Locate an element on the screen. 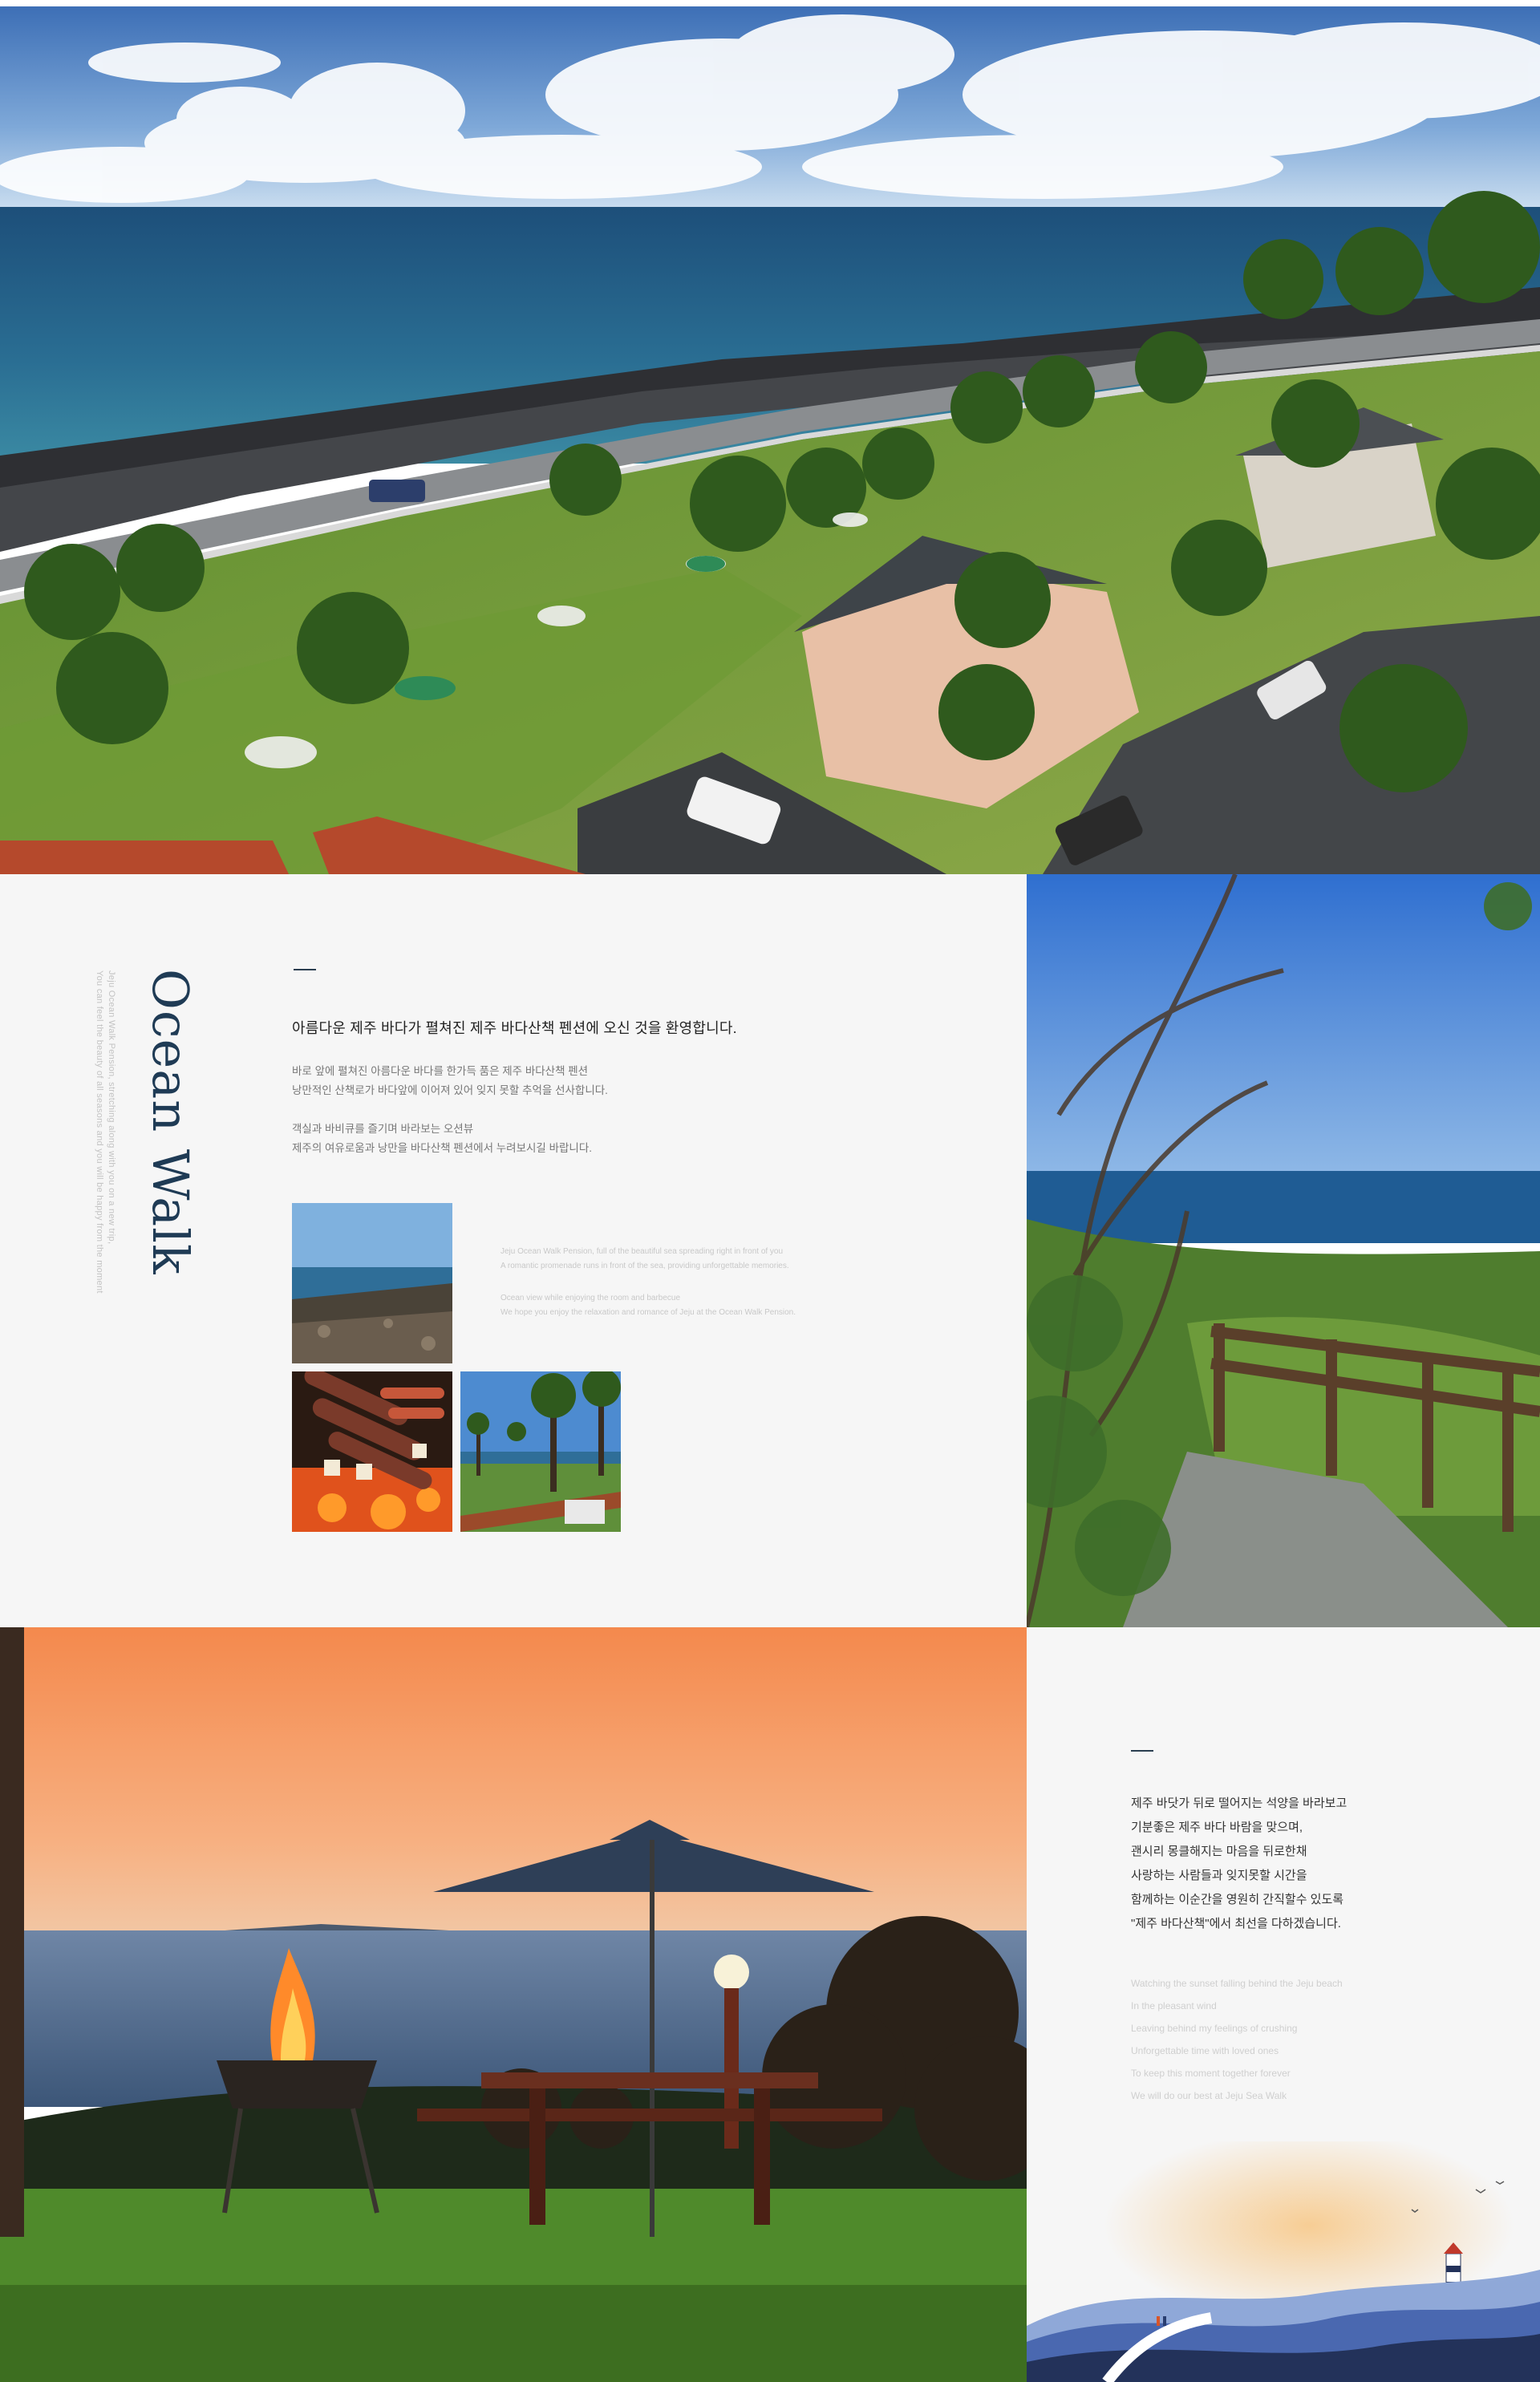 The image size is (1540, 2382). paragraph-line: 제주의 여유로움과 낭만을 바다산책 펜션에서 누려보시길 바랍니다. is located at coordinates (443, 1148).